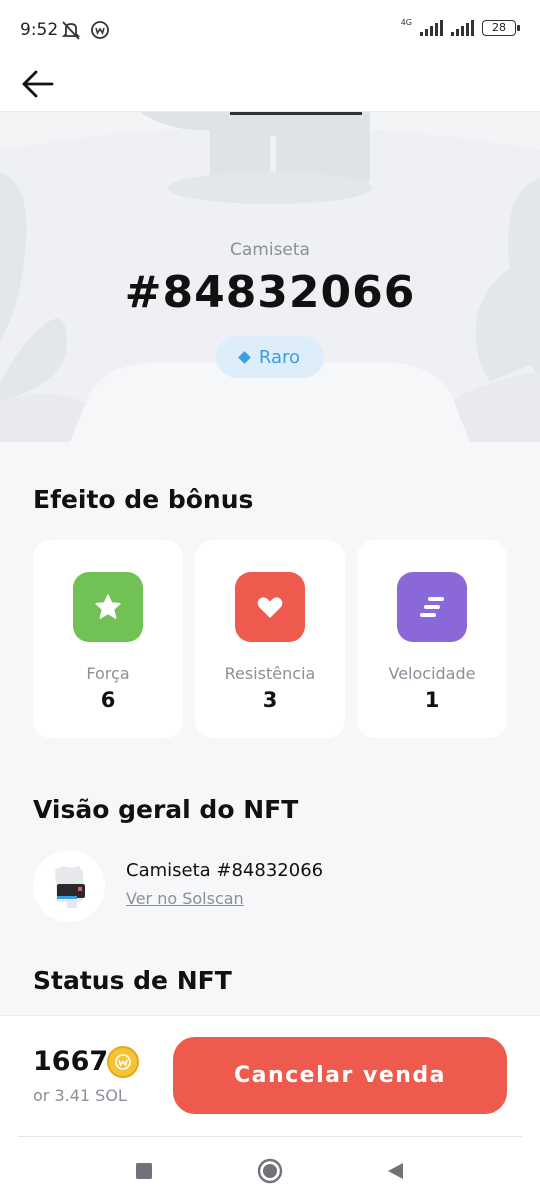  I want to click on stat-card-resistance: Resistência 3, so click(270, 639).